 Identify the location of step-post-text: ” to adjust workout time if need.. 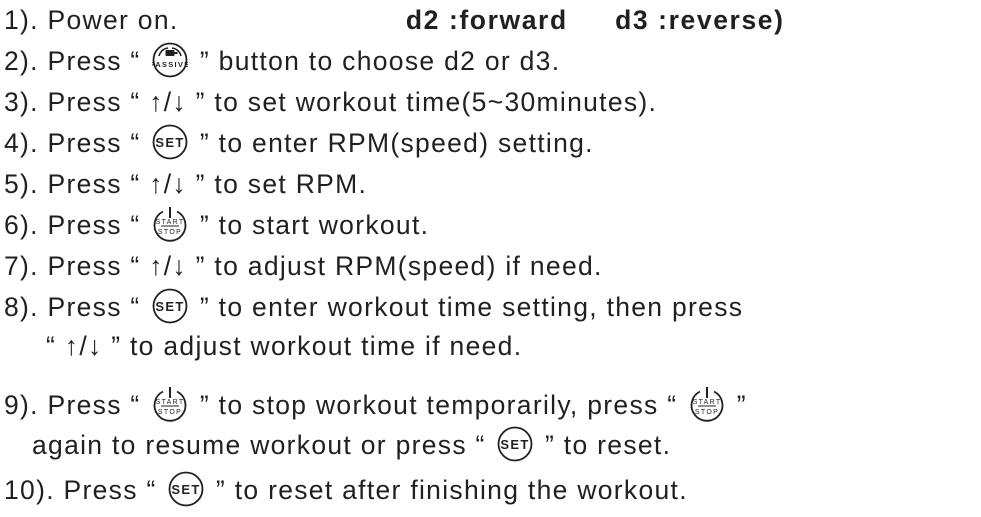
(317, 346).